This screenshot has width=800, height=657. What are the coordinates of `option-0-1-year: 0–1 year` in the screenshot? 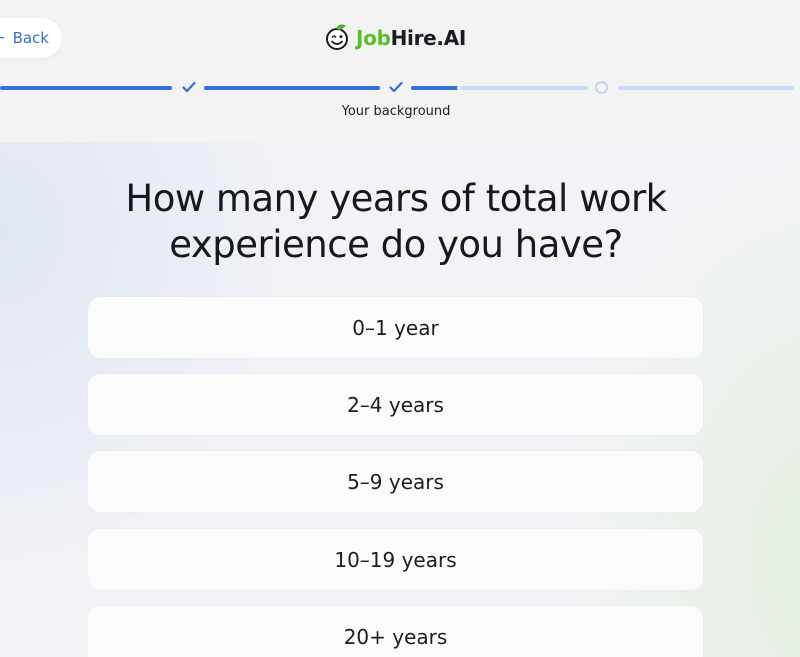 It's located at (395, 327).